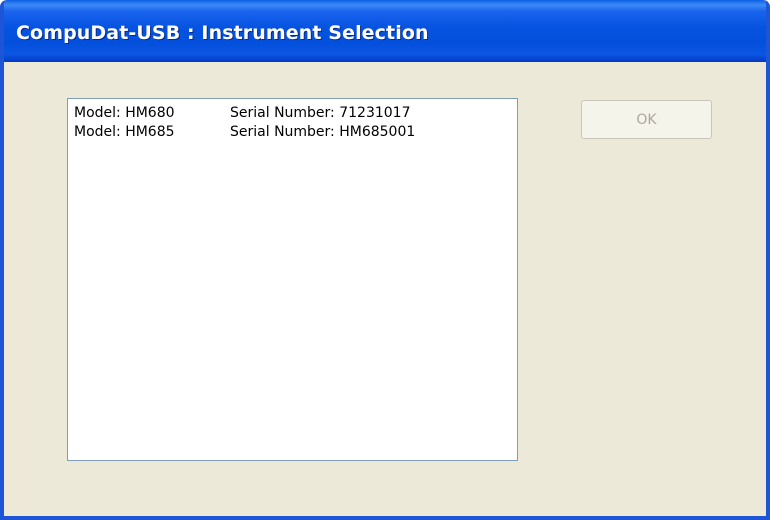  Describe the element at coordinates (124, 113) in the screenshot. I see `instrument-model-label: Model: HM680` at that location.